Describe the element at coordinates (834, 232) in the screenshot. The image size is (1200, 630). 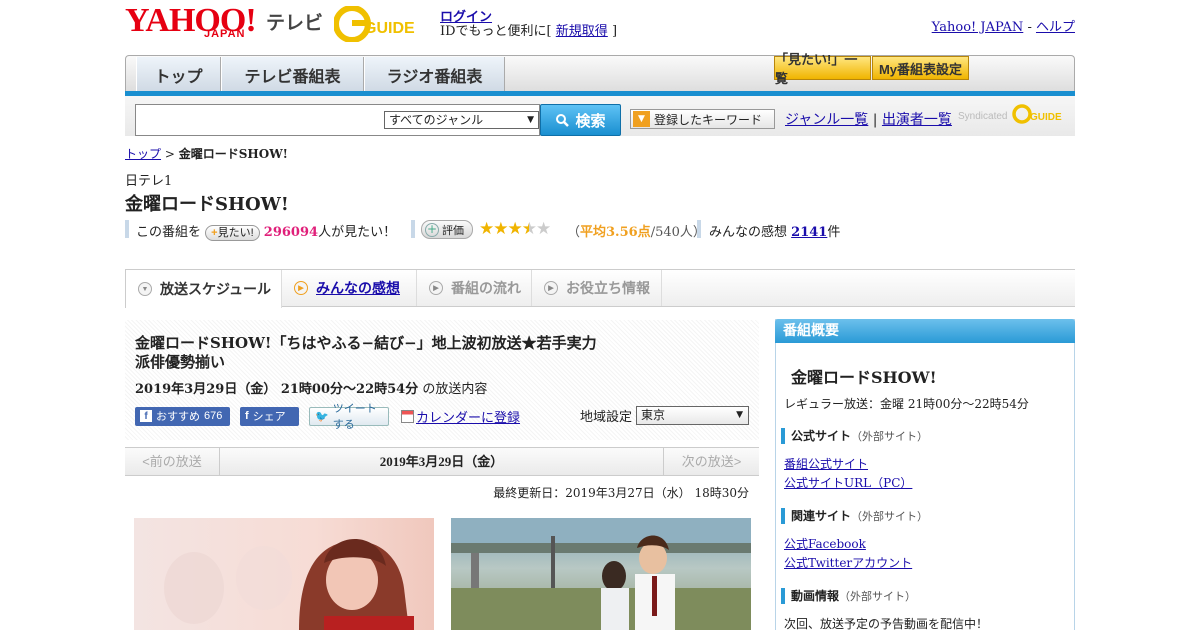
I see `impressions-suffix: 件` at that location.